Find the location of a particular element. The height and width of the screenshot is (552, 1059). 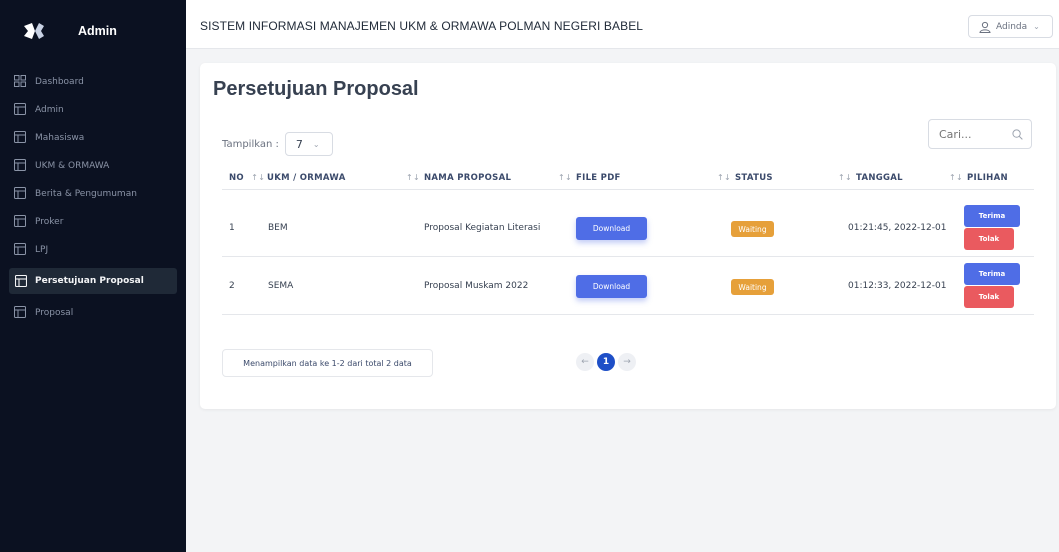

sidebar-item-lpj: LPJ is located at coordinates (93, 249).